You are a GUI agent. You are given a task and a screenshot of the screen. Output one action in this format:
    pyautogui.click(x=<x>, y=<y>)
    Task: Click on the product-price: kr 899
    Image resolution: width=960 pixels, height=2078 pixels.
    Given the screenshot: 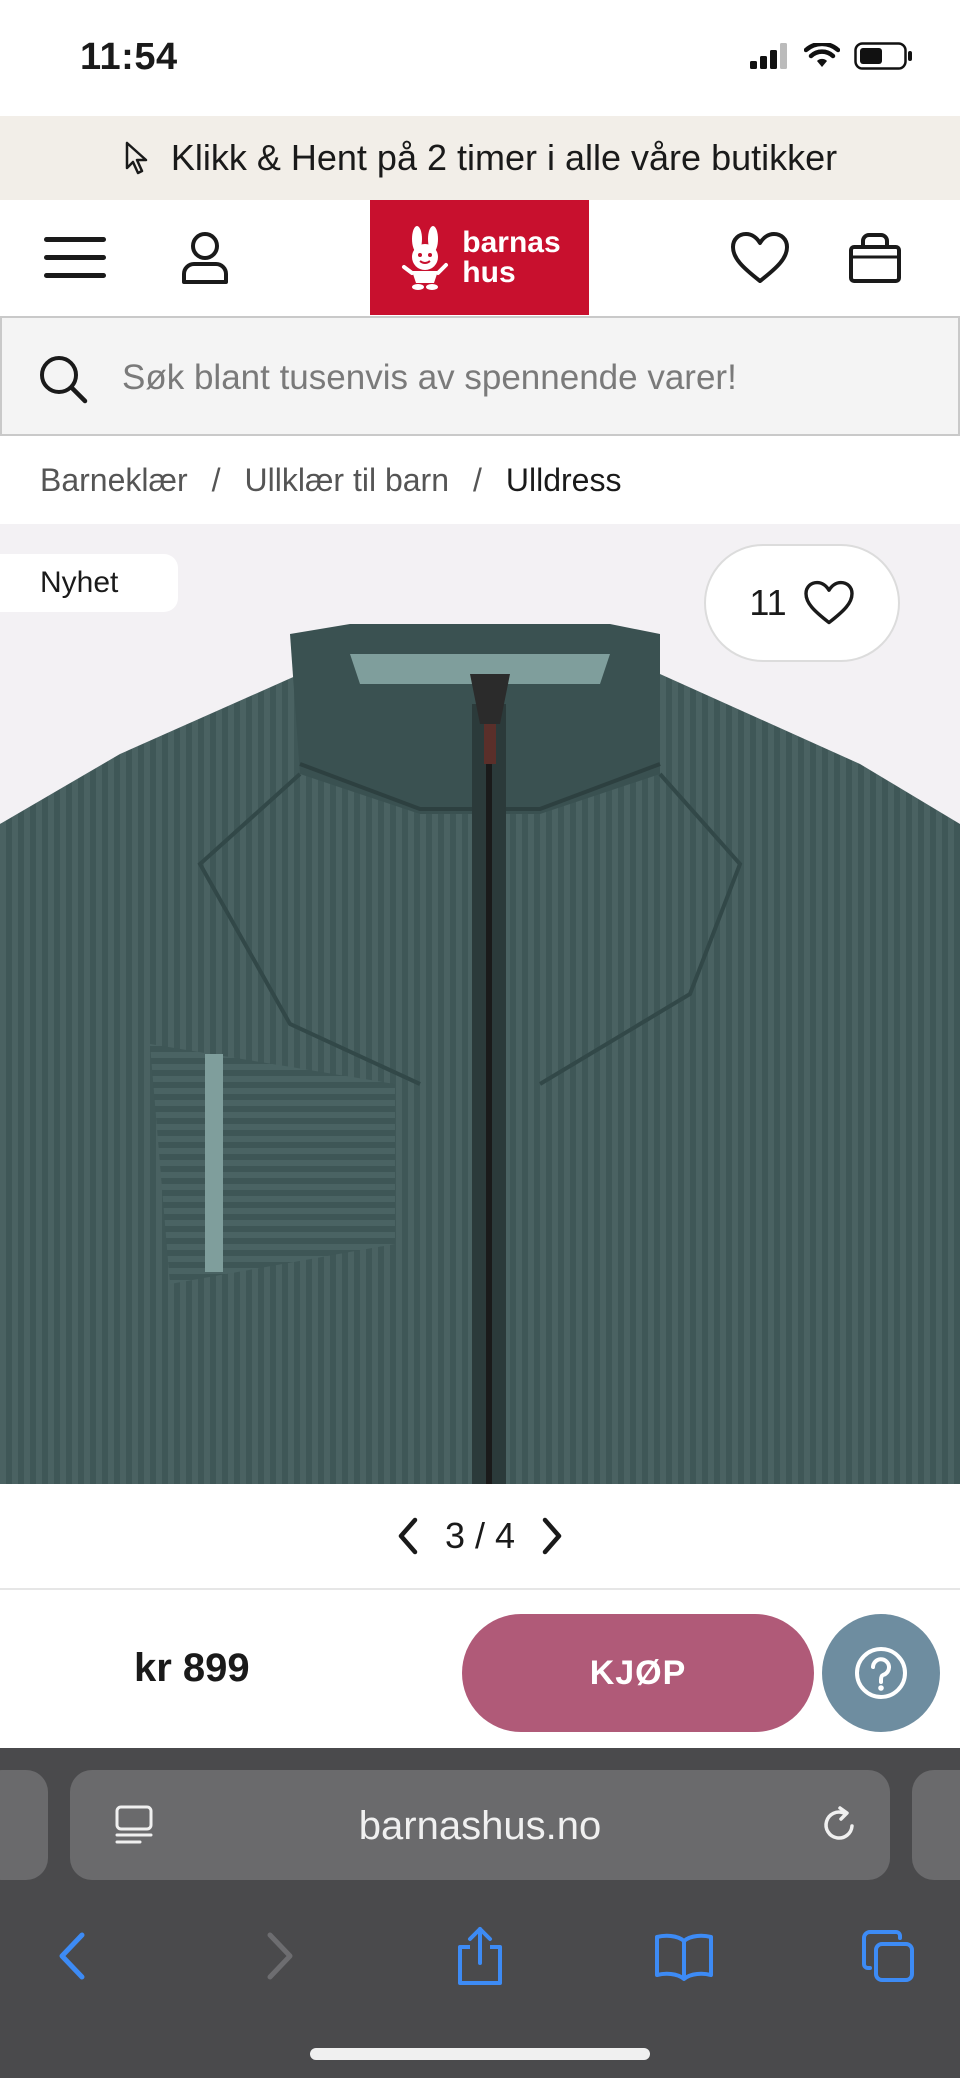 What is the action you would take?
    pyautogui.click(x=192, y=1668)
    